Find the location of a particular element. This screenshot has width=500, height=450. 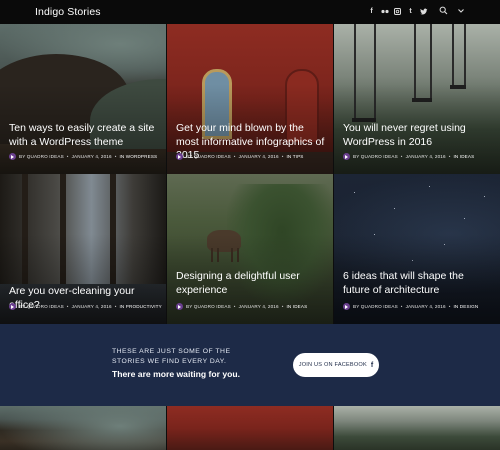

flickr-icon is located at coordinates (385, 11).